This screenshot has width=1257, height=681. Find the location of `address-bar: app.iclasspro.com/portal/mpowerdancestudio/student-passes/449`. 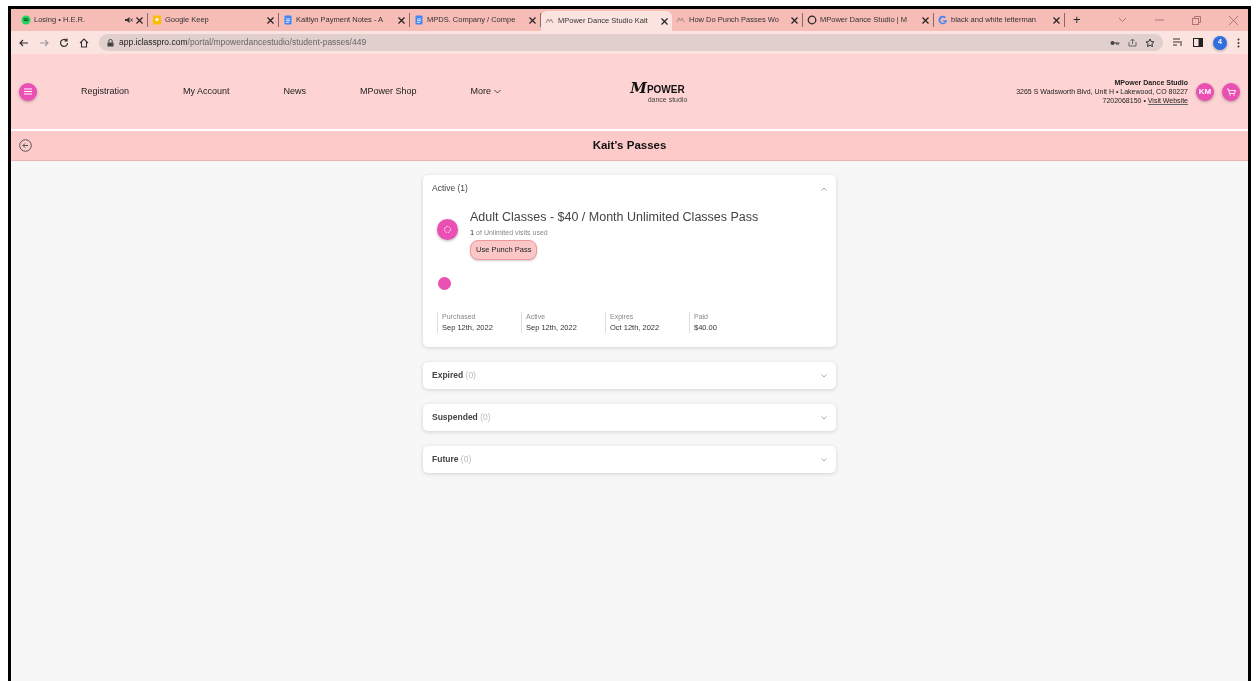

address-bar: app.iclasspro.com/portal/mpowerdancestudio/student-passes/449 is located at coordinates (631, 42).